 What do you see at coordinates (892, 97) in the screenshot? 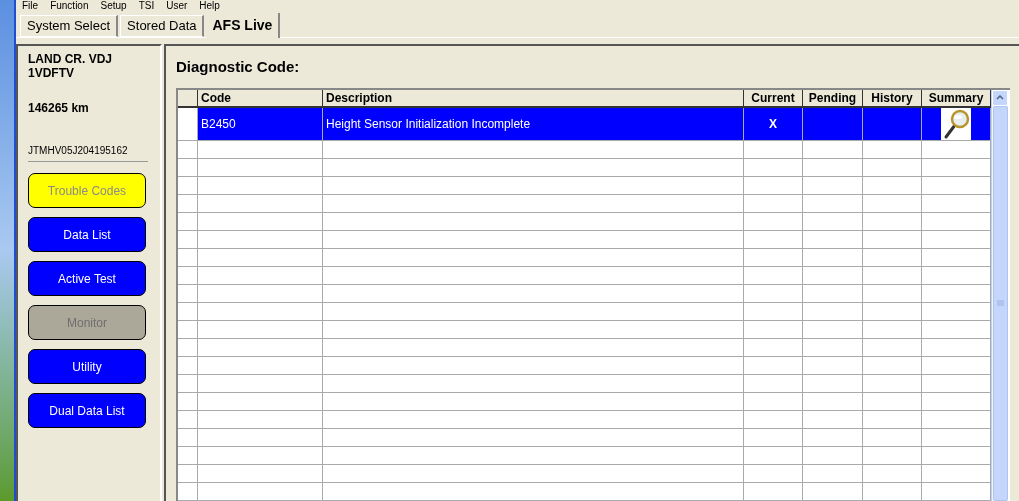
I see `column-header: History` at bounding box center [892, 97].